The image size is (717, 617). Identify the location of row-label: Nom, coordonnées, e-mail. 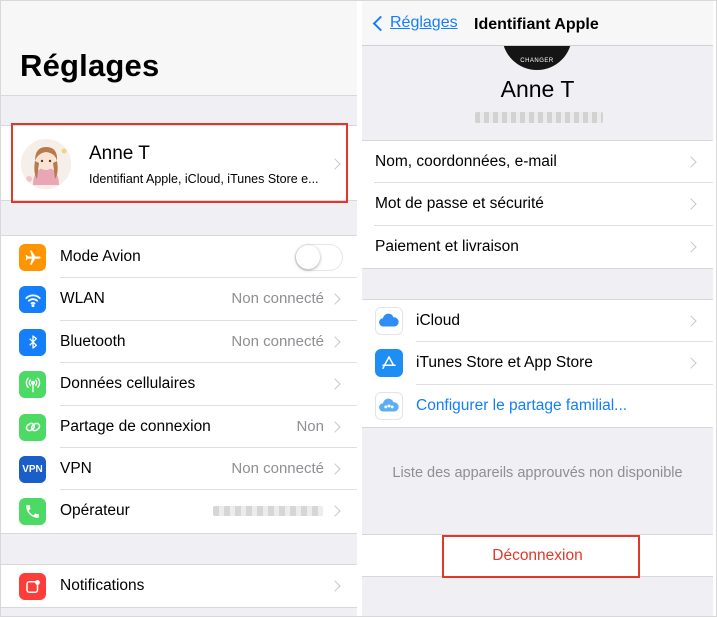
(466, 161).